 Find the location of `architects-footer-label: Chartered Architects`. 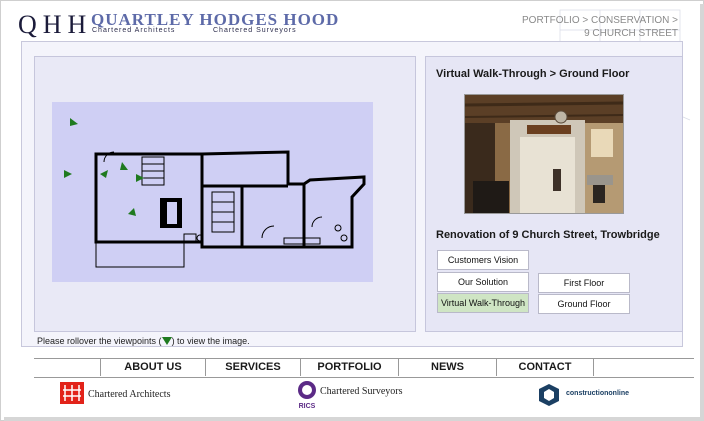

architects-footer-label: Chartered Architects is located at coordinates (129, 394).